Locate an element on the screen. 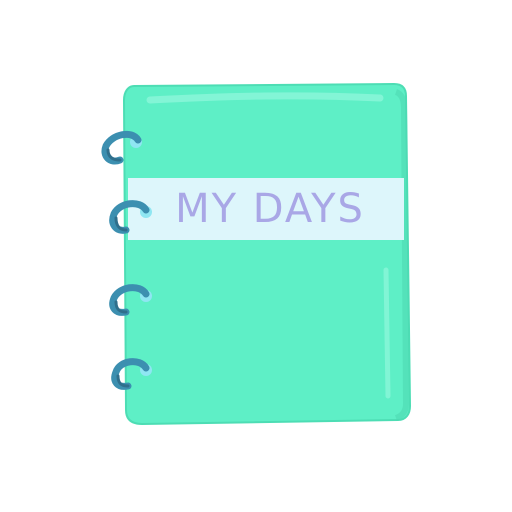 This screenshot has height=512, width=512. cover-side-highlight is located at coordinates (387, 333).